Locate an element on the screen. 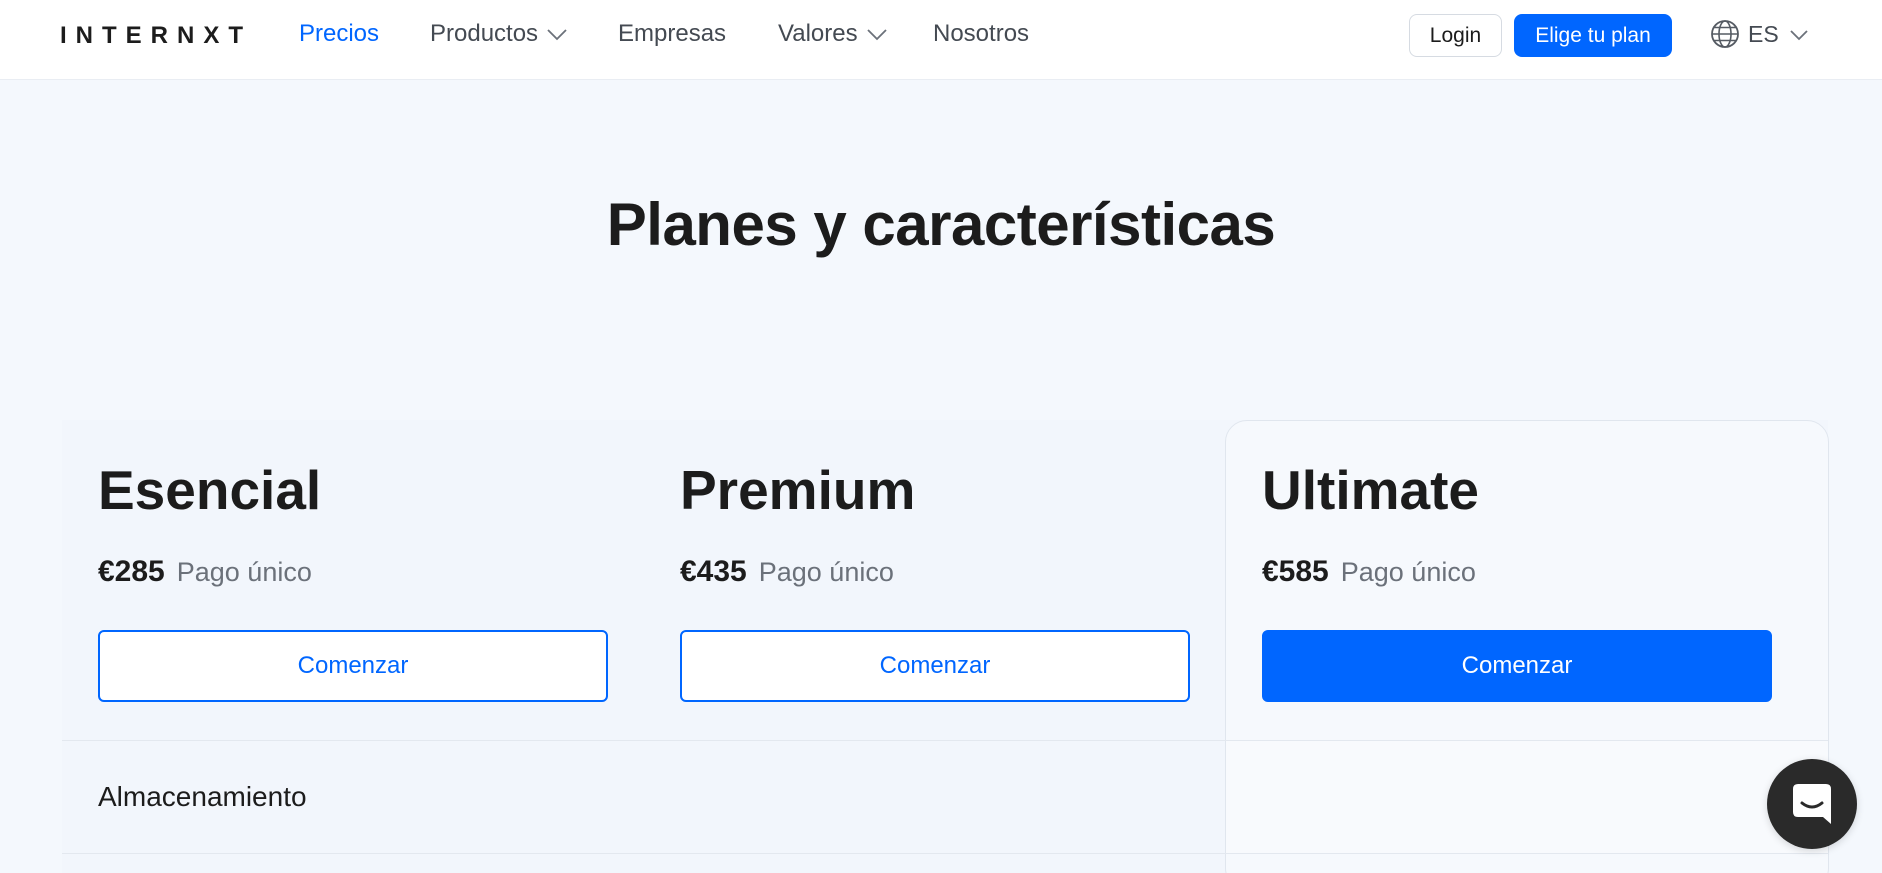 The width and height of the screenshot is (1882, 873). nav-item-label: Empresas is located at coordinates (672, 33).